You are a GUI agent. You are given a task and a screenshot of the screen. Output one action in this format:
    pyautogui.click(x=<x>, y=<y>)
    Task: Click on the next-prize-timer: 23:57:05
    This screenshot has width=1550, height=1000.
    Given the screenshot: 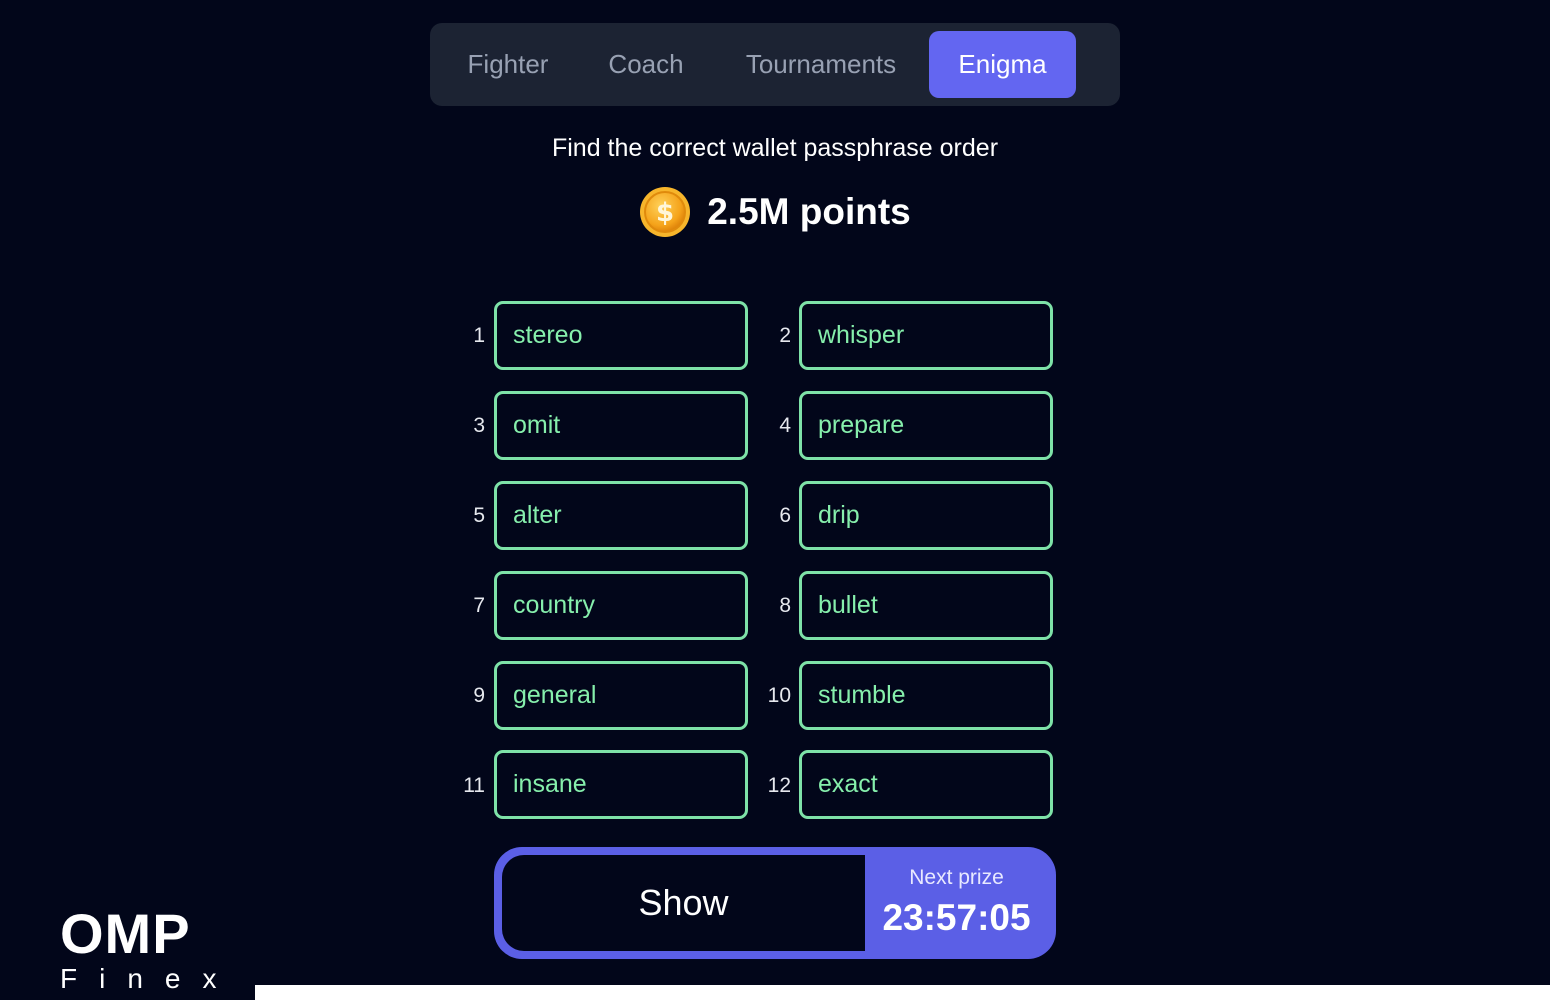 What is the action you would take?
    pyautogui.click(x=956, y=917)
    